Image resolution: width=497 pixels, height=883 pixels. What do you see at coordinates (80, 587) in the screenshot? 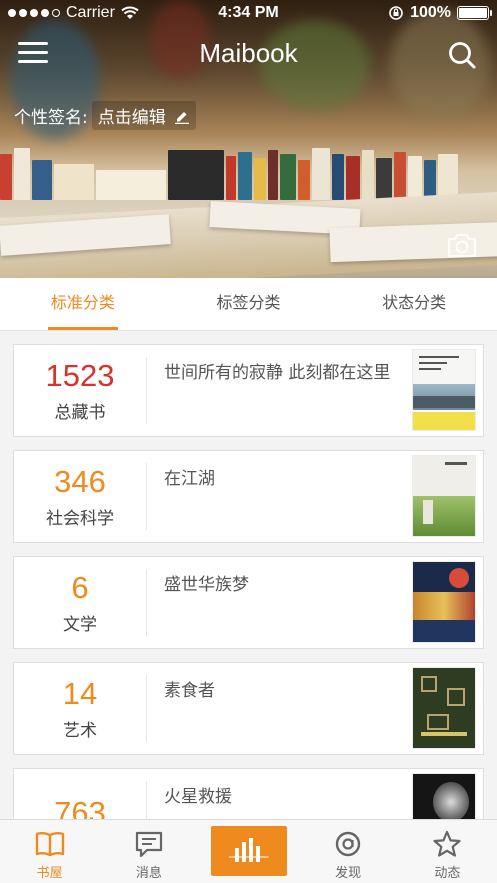
I see `category-count: 6` at bounding box center [80, 587].